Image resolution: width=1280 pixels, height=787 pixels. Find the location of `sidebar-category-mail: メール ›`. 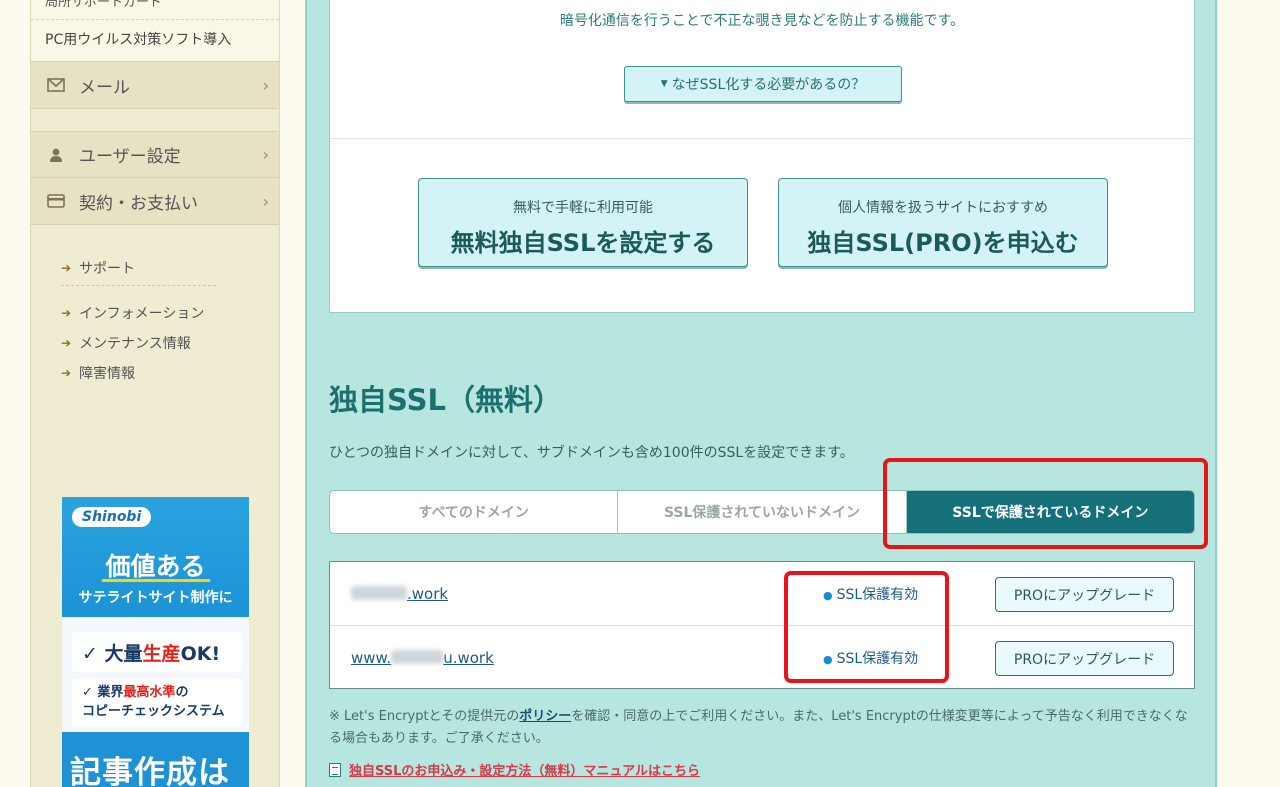

sidebar-category-mail: メール › is located at coordinates (155, 85).